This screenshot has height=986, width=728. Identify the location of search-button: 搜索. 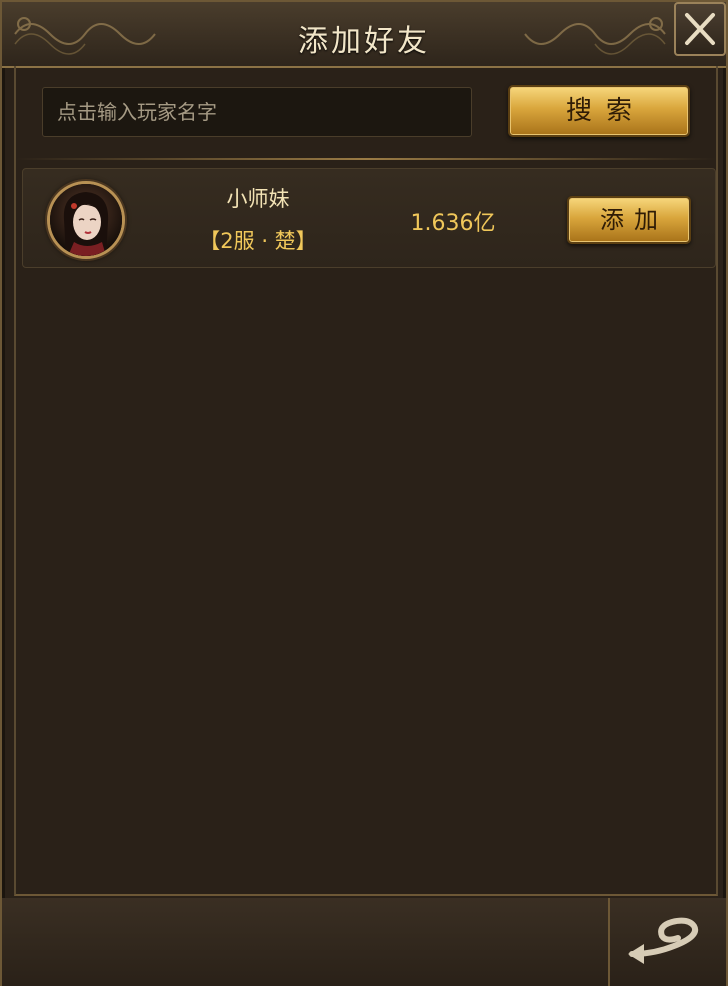
(599, 111).